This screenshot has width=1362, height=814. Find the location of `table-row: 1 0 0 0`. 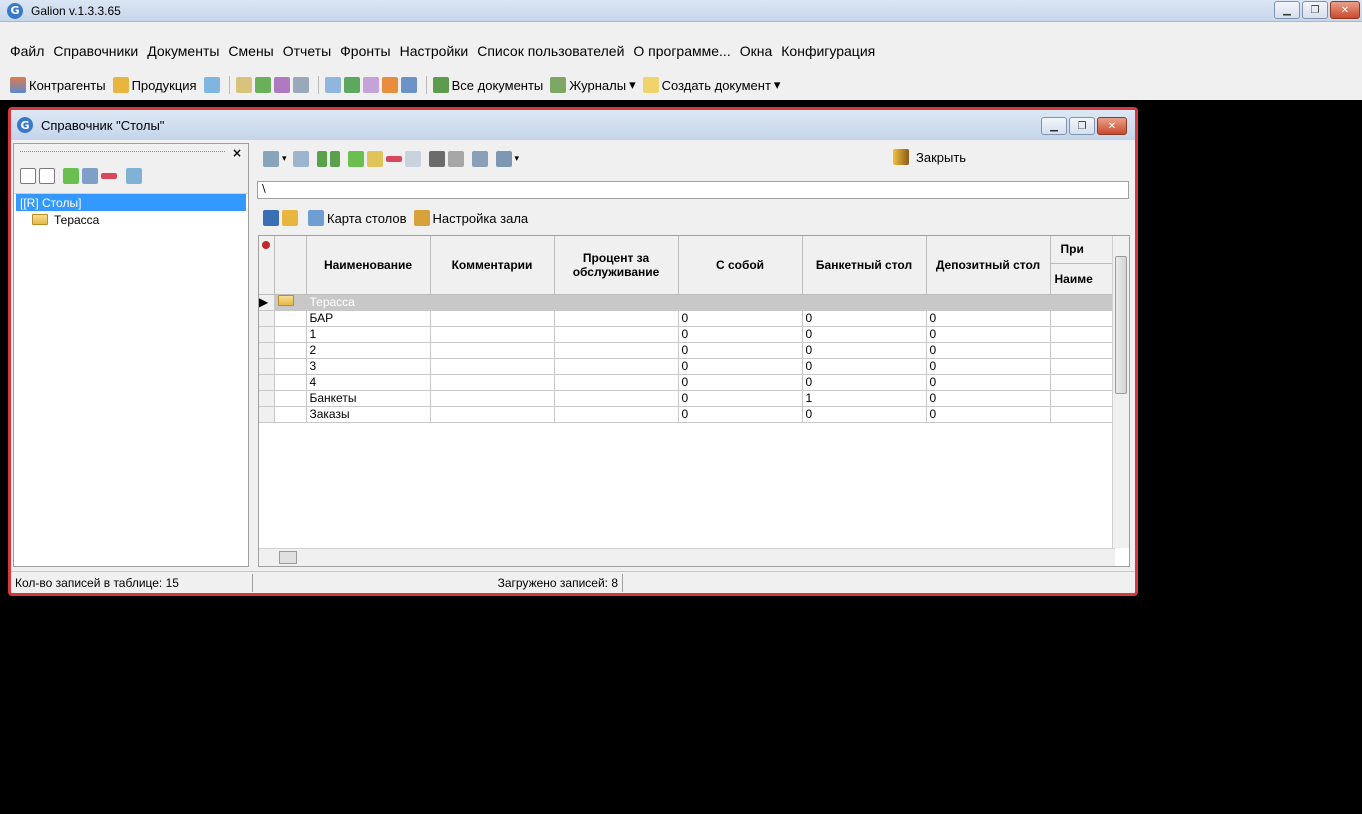

table-row: 1 0 0 0 is located at coordinates (687, 334).